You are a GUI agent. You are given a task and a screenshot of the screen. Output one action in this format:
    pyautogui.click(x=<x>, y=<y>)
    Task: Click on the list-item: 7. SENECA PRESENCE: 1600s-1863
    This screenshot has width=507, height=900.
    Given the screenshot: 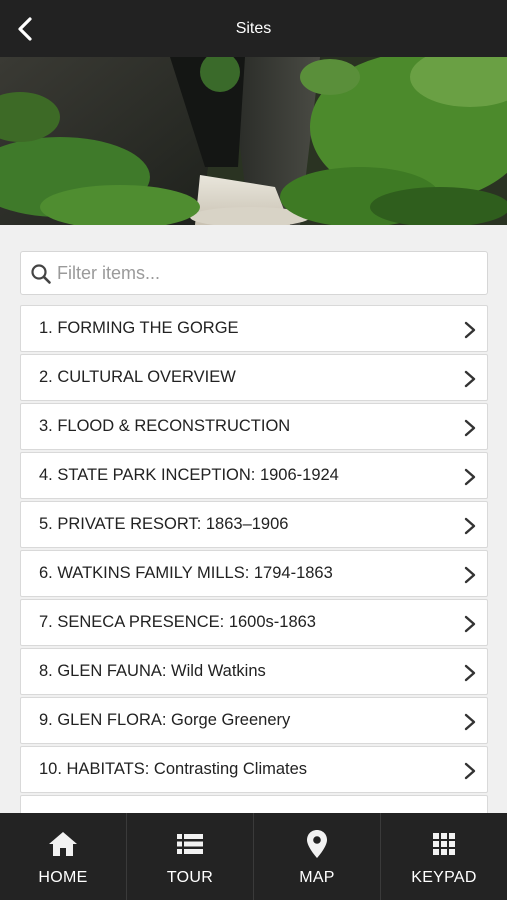 What is the action you would take?
    pyautogui.click(x=254, y=622)
    